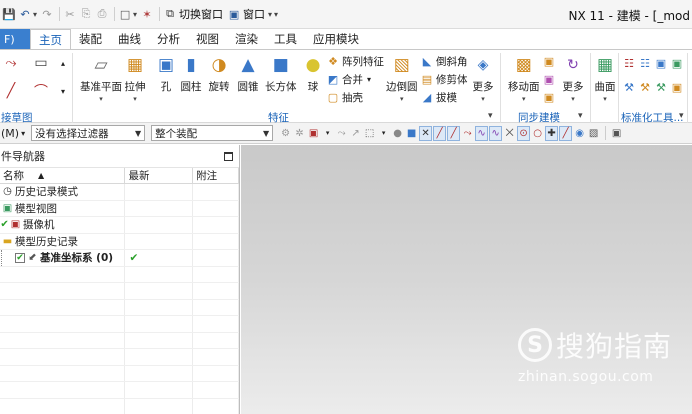 This screenshot has width=692, height=414. I want to click on surface-dropdown-icon: ▾, so click(605, 99).